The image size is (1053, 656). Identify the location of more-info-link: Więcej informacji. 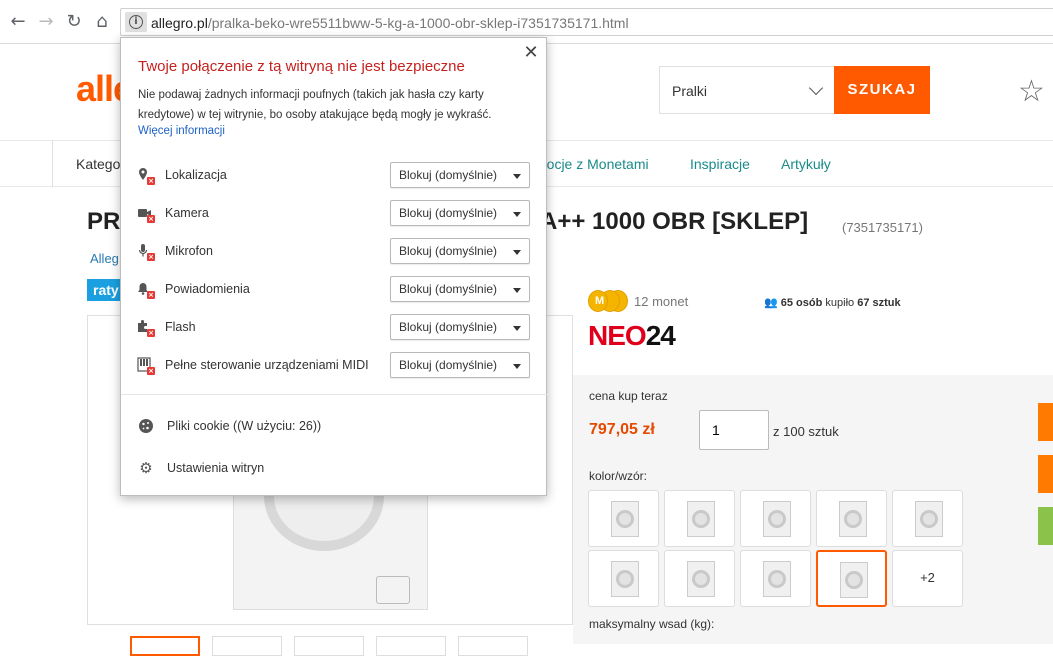
(181, 131).